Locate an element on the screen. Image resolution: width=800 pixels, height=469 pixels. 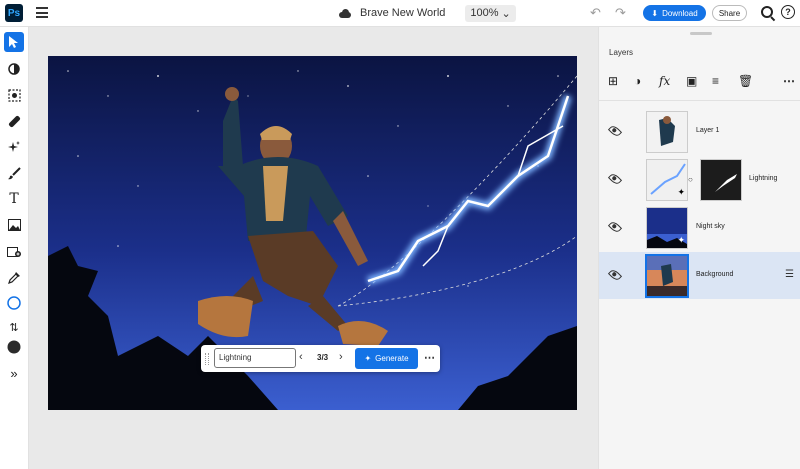
panel-title: Layers is located at coordinates (621, 52).